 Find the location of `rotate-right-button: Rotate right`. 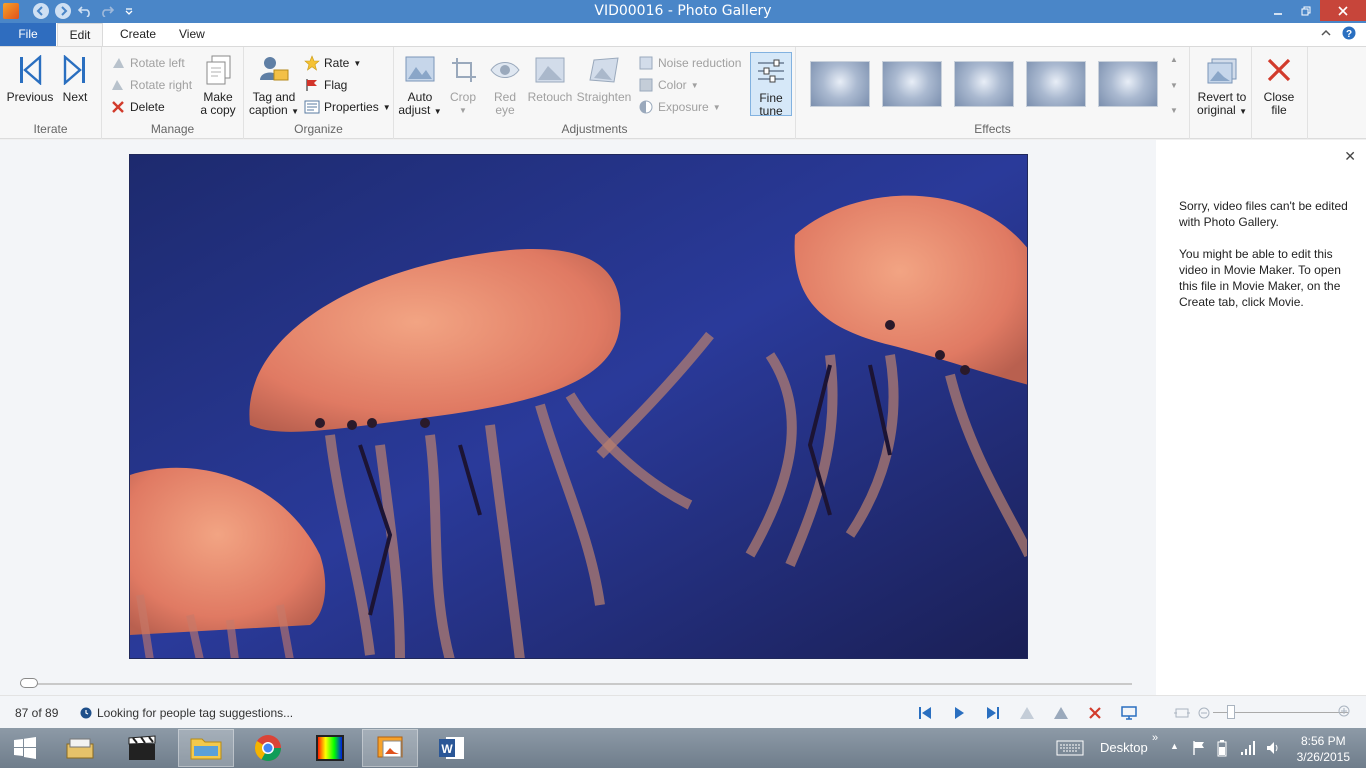

rotate-right-button: Rotate right is located at coordinates (151, 85).